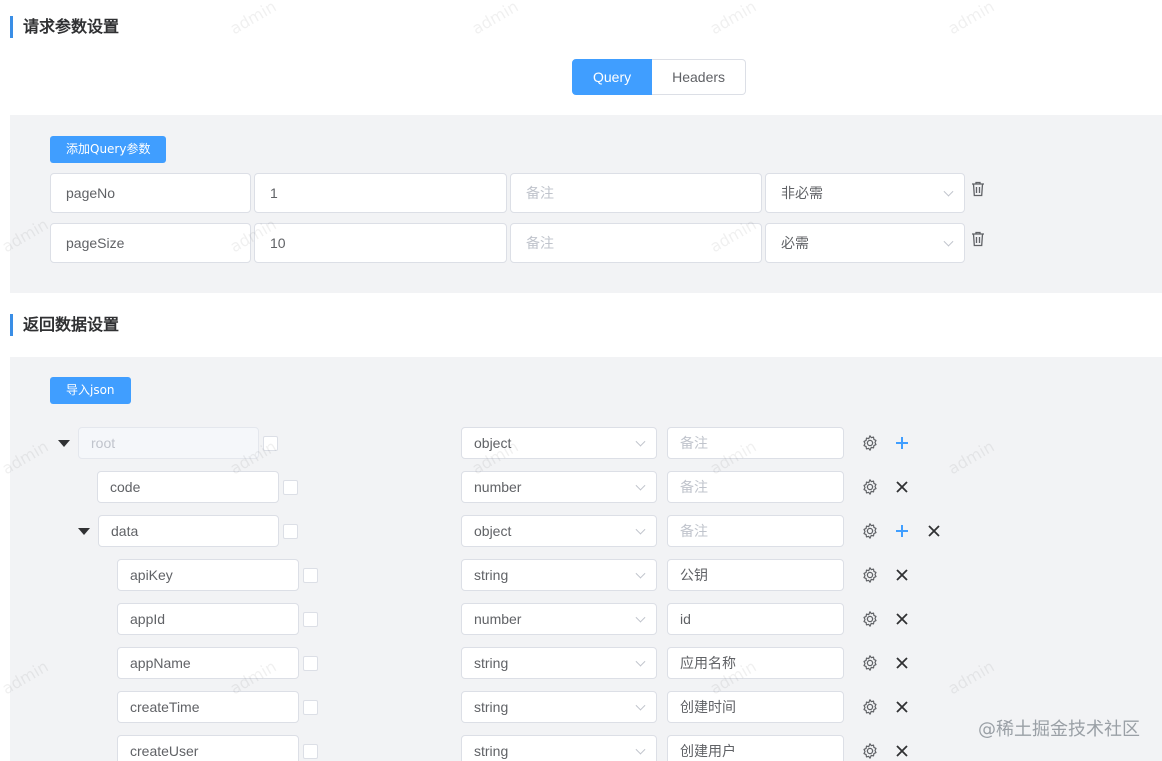  What do you see at coordinates (755, 707) in the screenshot?
I see `schema-note-input: 创建时间` at bounding box center [755, 707].